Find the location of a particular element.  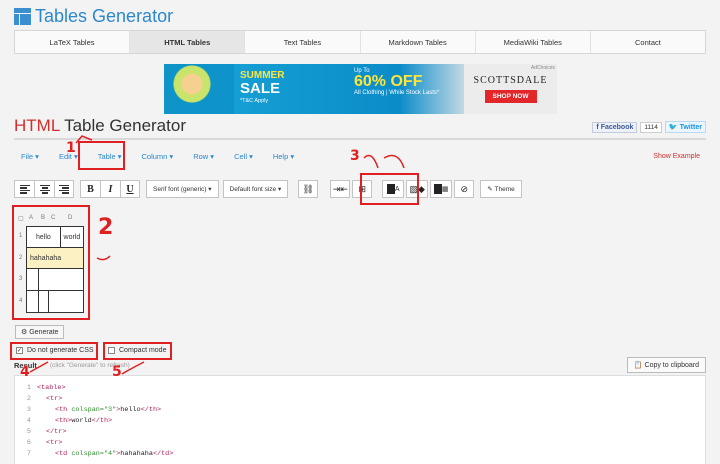

tab-markdown-tables: Markdown Tables is located at coordinates (418, 42).